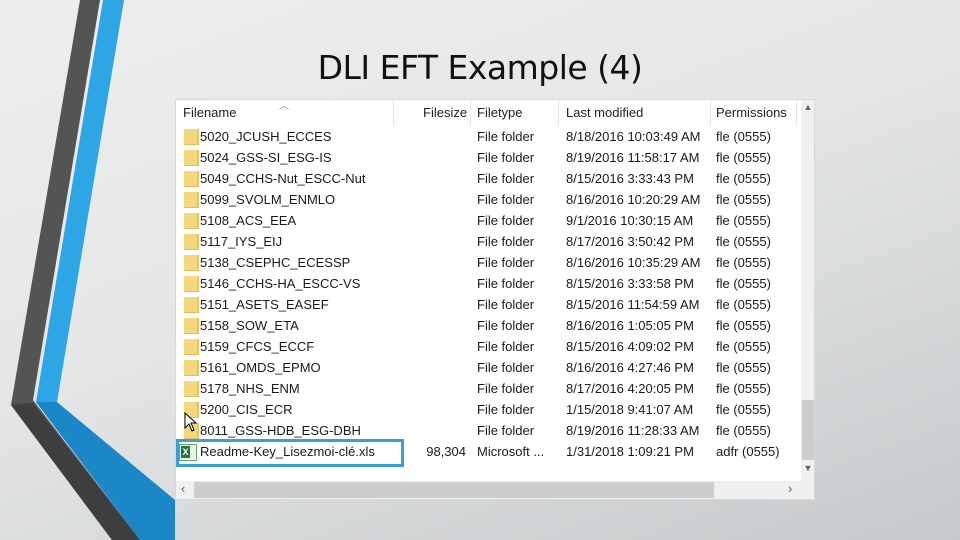  Describe the element at coordinates (500, 112) in the screenshot. I see `column-header-filetype: Filetype` at that location.